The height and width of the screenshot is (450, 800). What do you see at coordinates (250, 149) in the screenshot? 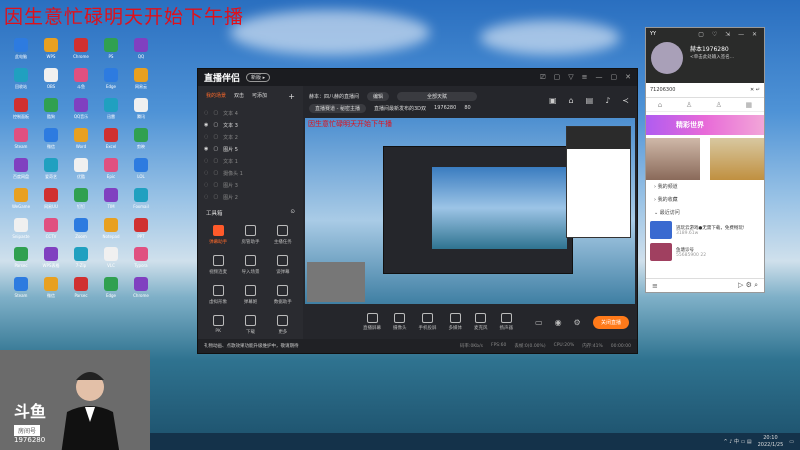
I see `scene-item: ◉ ▢ 图片 5` at bounding box center [250, 149].